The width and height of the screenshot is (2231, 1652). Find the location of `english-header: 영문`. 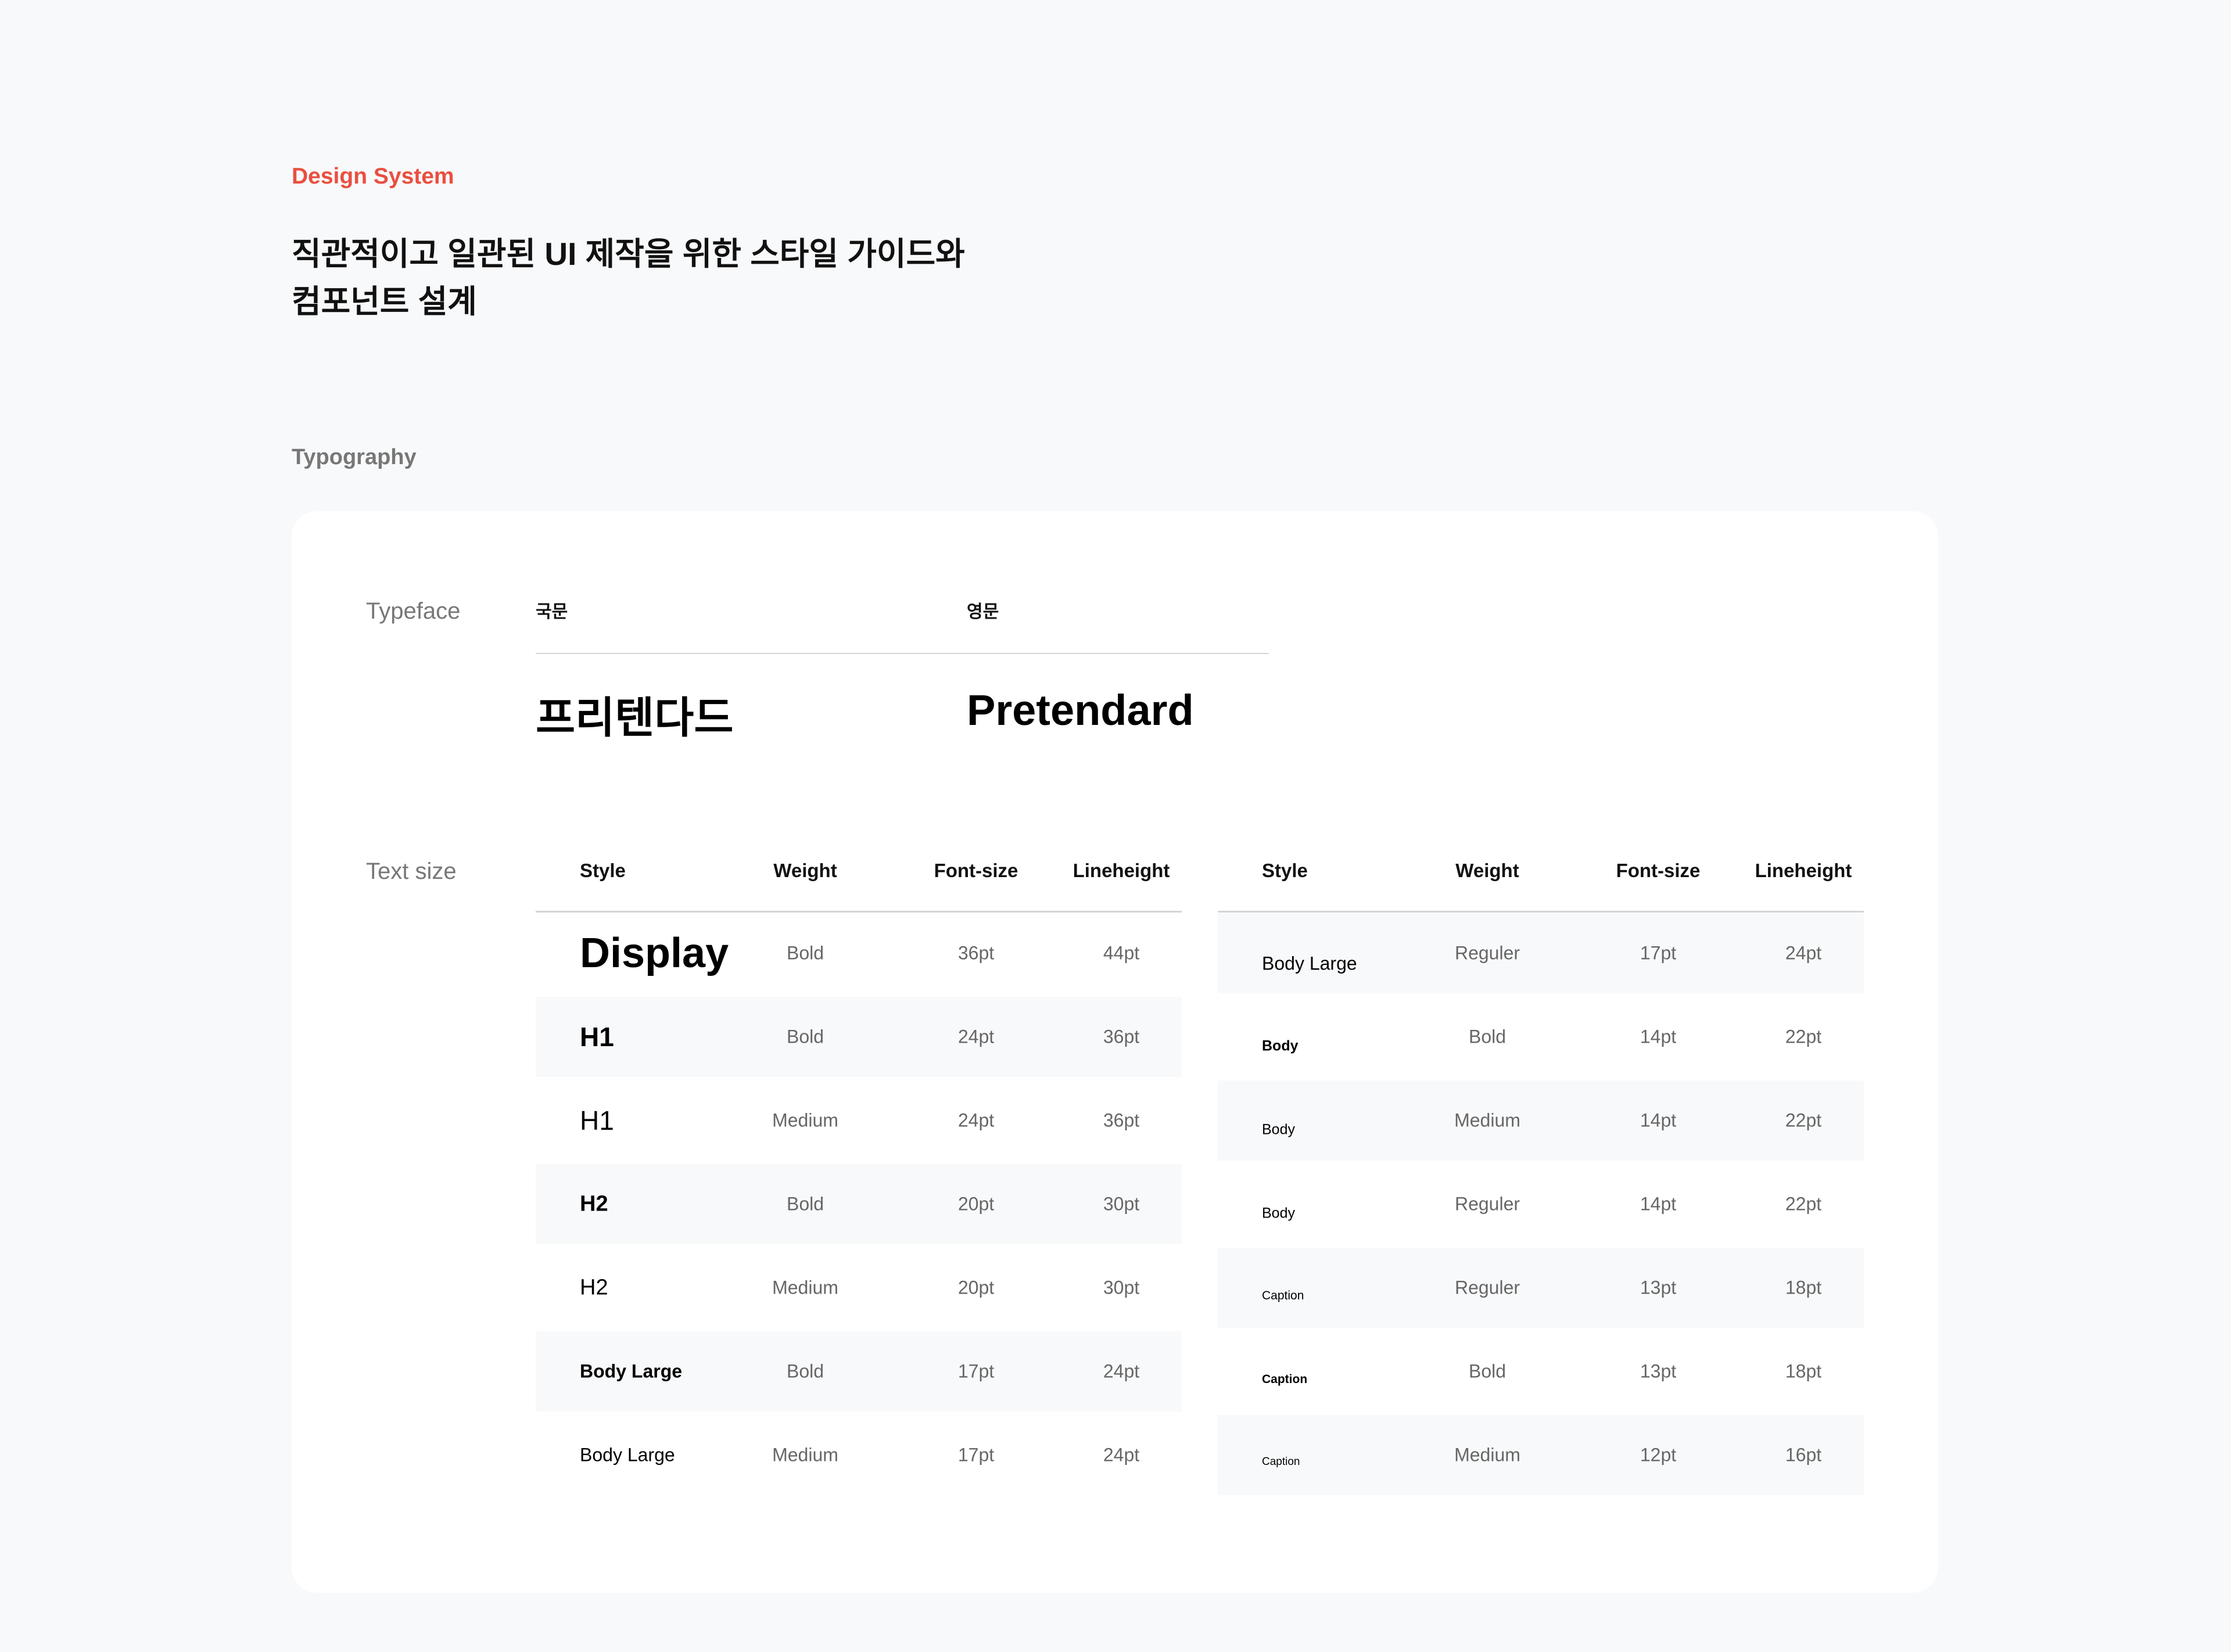

english-header: 영문 is located at coordinates (983, 612).